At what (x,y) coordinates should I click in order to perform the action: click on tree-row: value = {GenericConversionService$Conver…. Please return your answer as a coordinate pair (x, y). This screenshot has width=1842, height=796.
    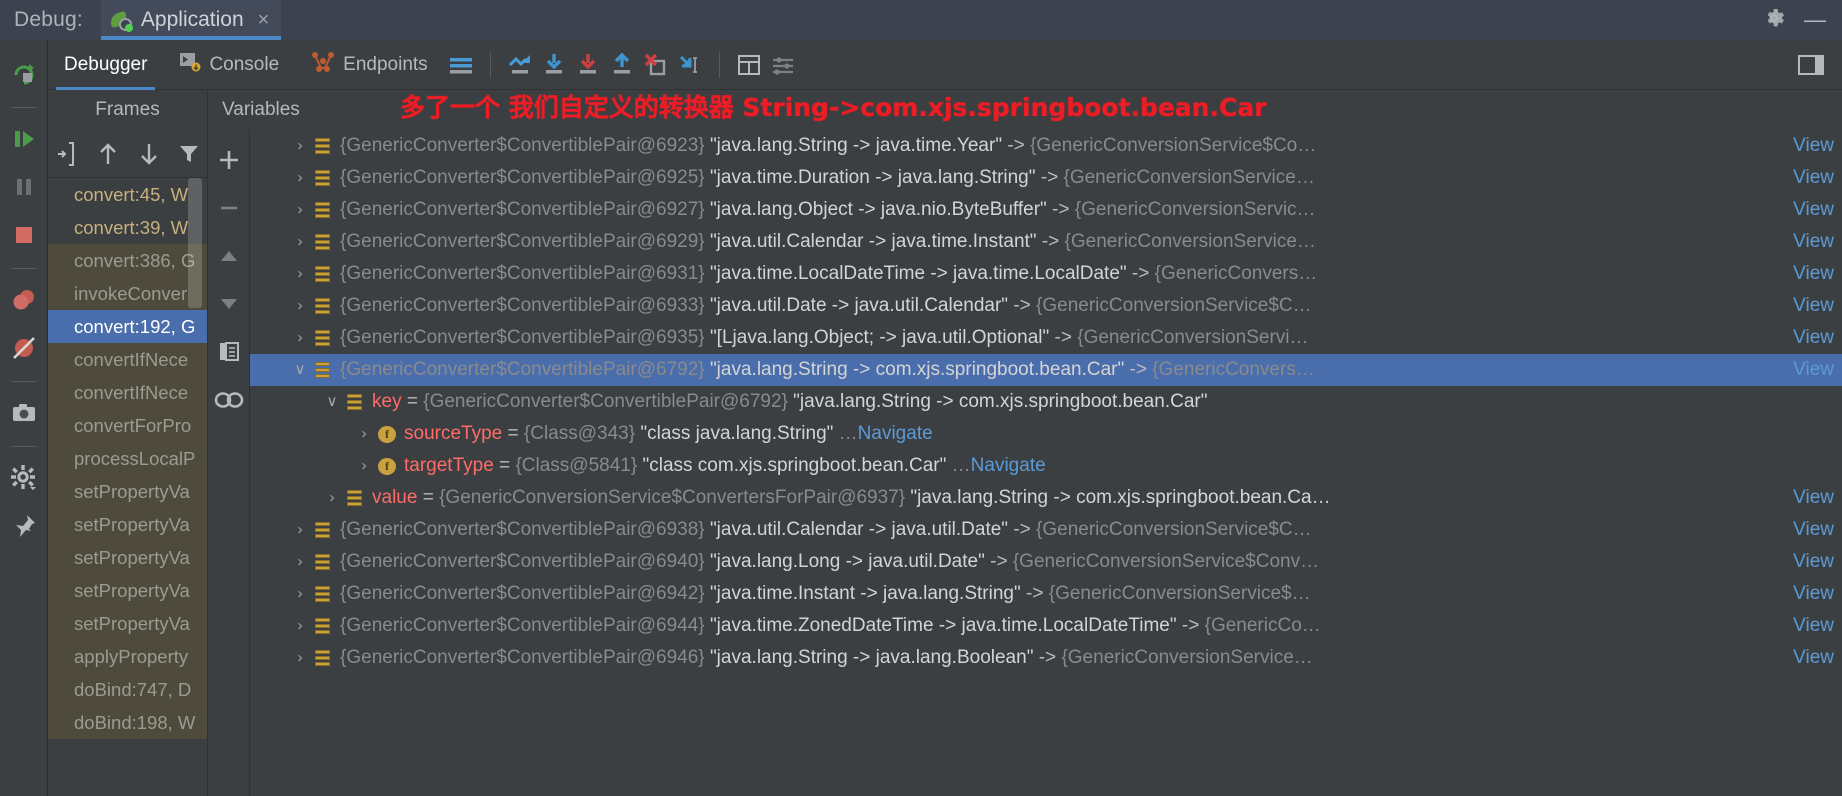
    Looking at the image, I should click on (1046, 498).